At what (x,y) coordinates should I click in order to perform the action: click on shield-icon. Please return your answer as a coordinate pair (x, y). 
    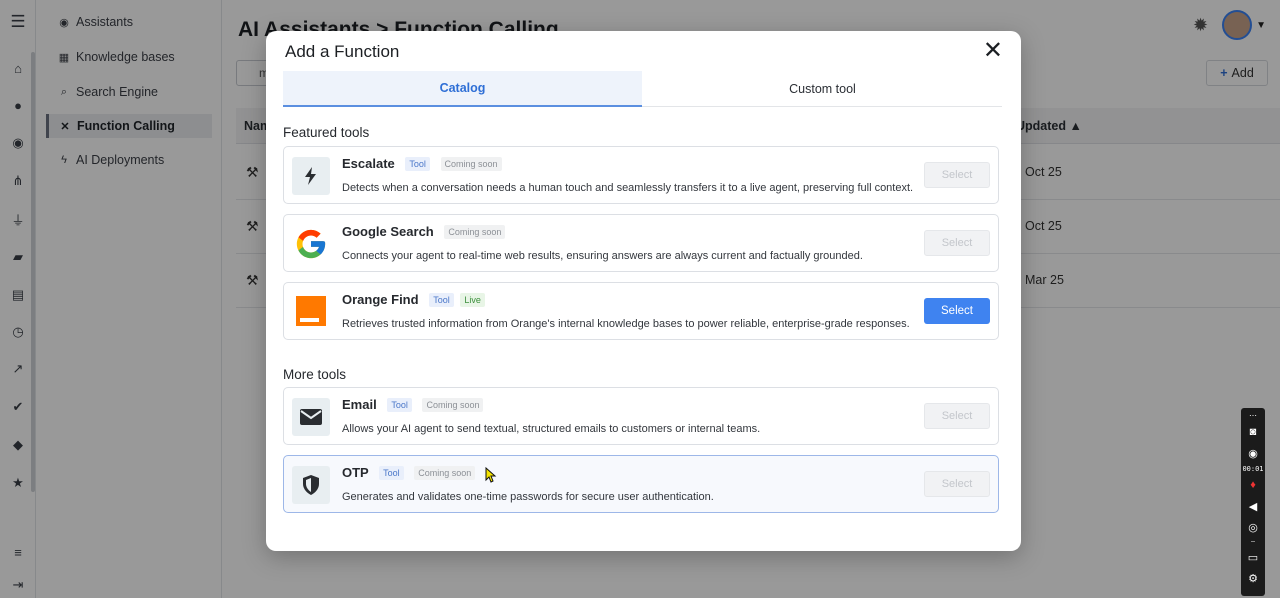
    Looking at the image, I should click on (311, 485).